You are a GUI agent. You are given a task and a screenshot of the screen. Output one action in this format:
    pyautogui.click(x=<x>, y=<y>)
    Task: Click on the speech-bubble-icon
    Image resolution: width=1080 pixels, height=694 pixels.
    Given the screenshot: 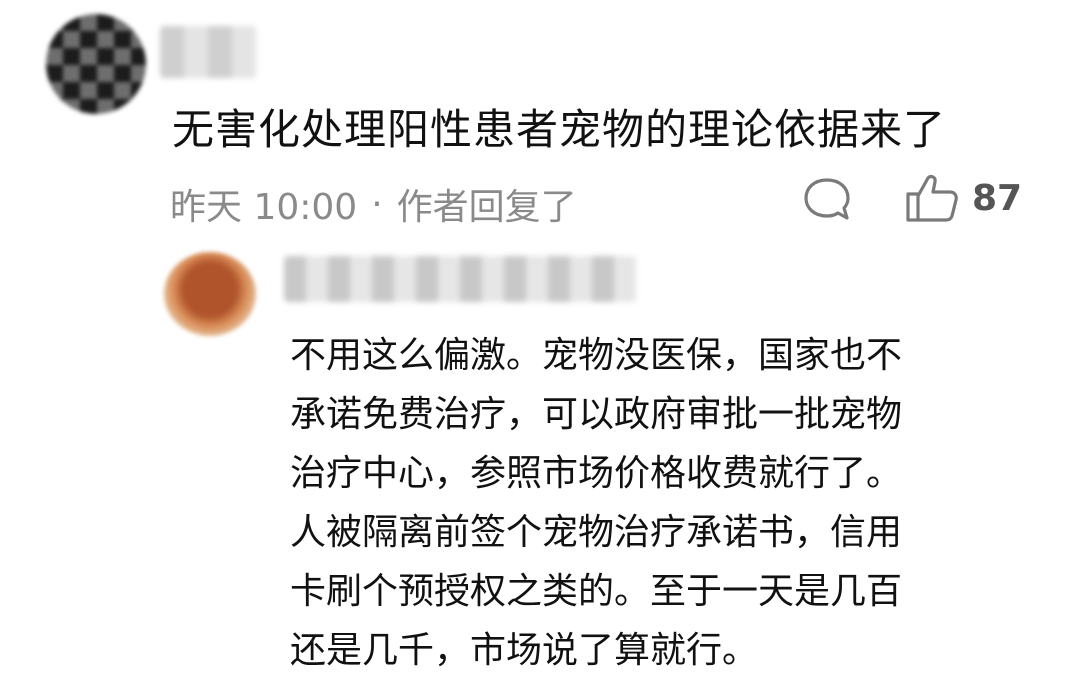 What is the action you would take?
    pyautogui.click(x=827, y=199)
    